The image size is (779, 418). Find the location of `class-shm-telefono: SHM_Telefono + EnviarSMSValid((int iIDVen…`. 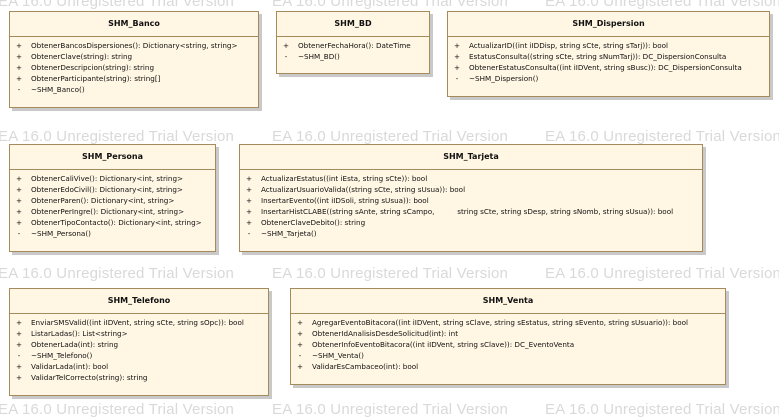

class-shm-telefono: SHM_Telefono + EnviarSMSValid((int iIDVen… is located at coordinates (139, 342).